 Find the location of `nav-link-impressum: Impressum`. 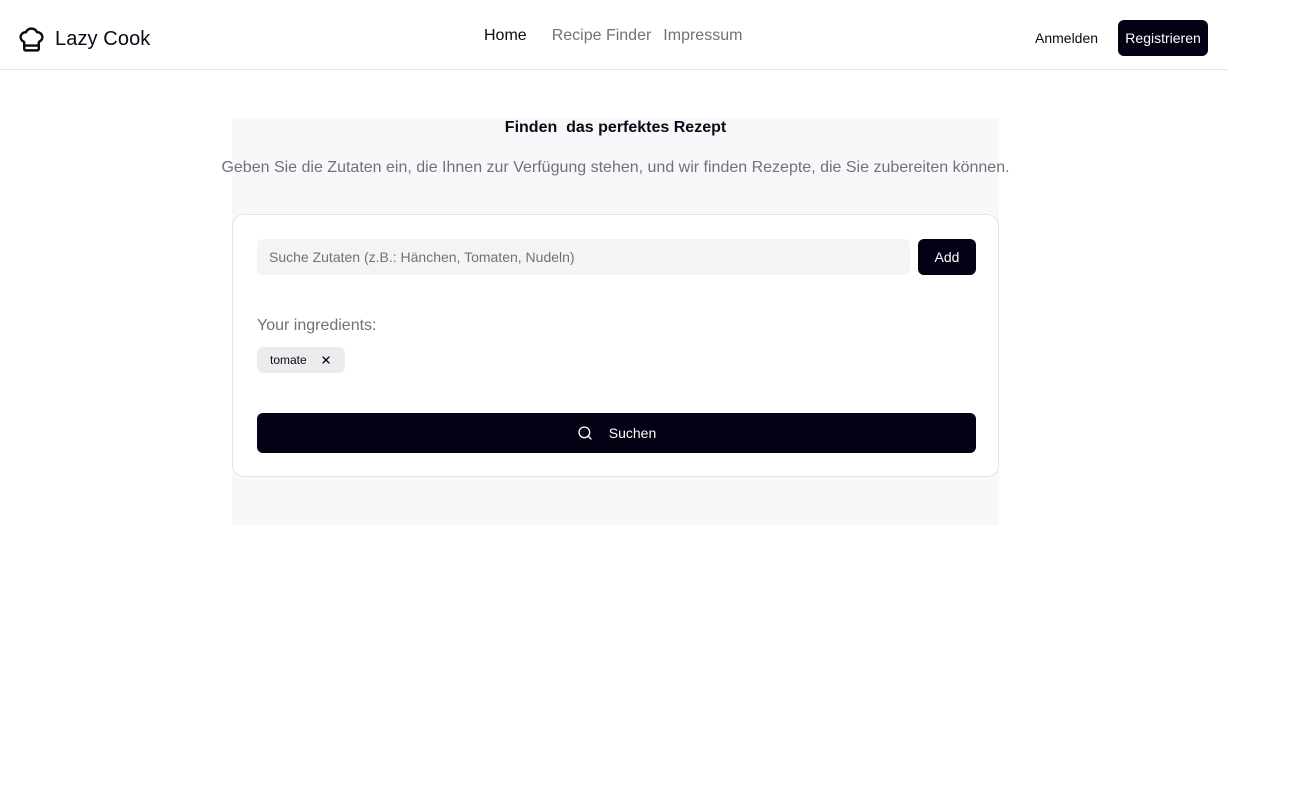

nav-link-impressum: Impressum is located at coordinates (702, 36).